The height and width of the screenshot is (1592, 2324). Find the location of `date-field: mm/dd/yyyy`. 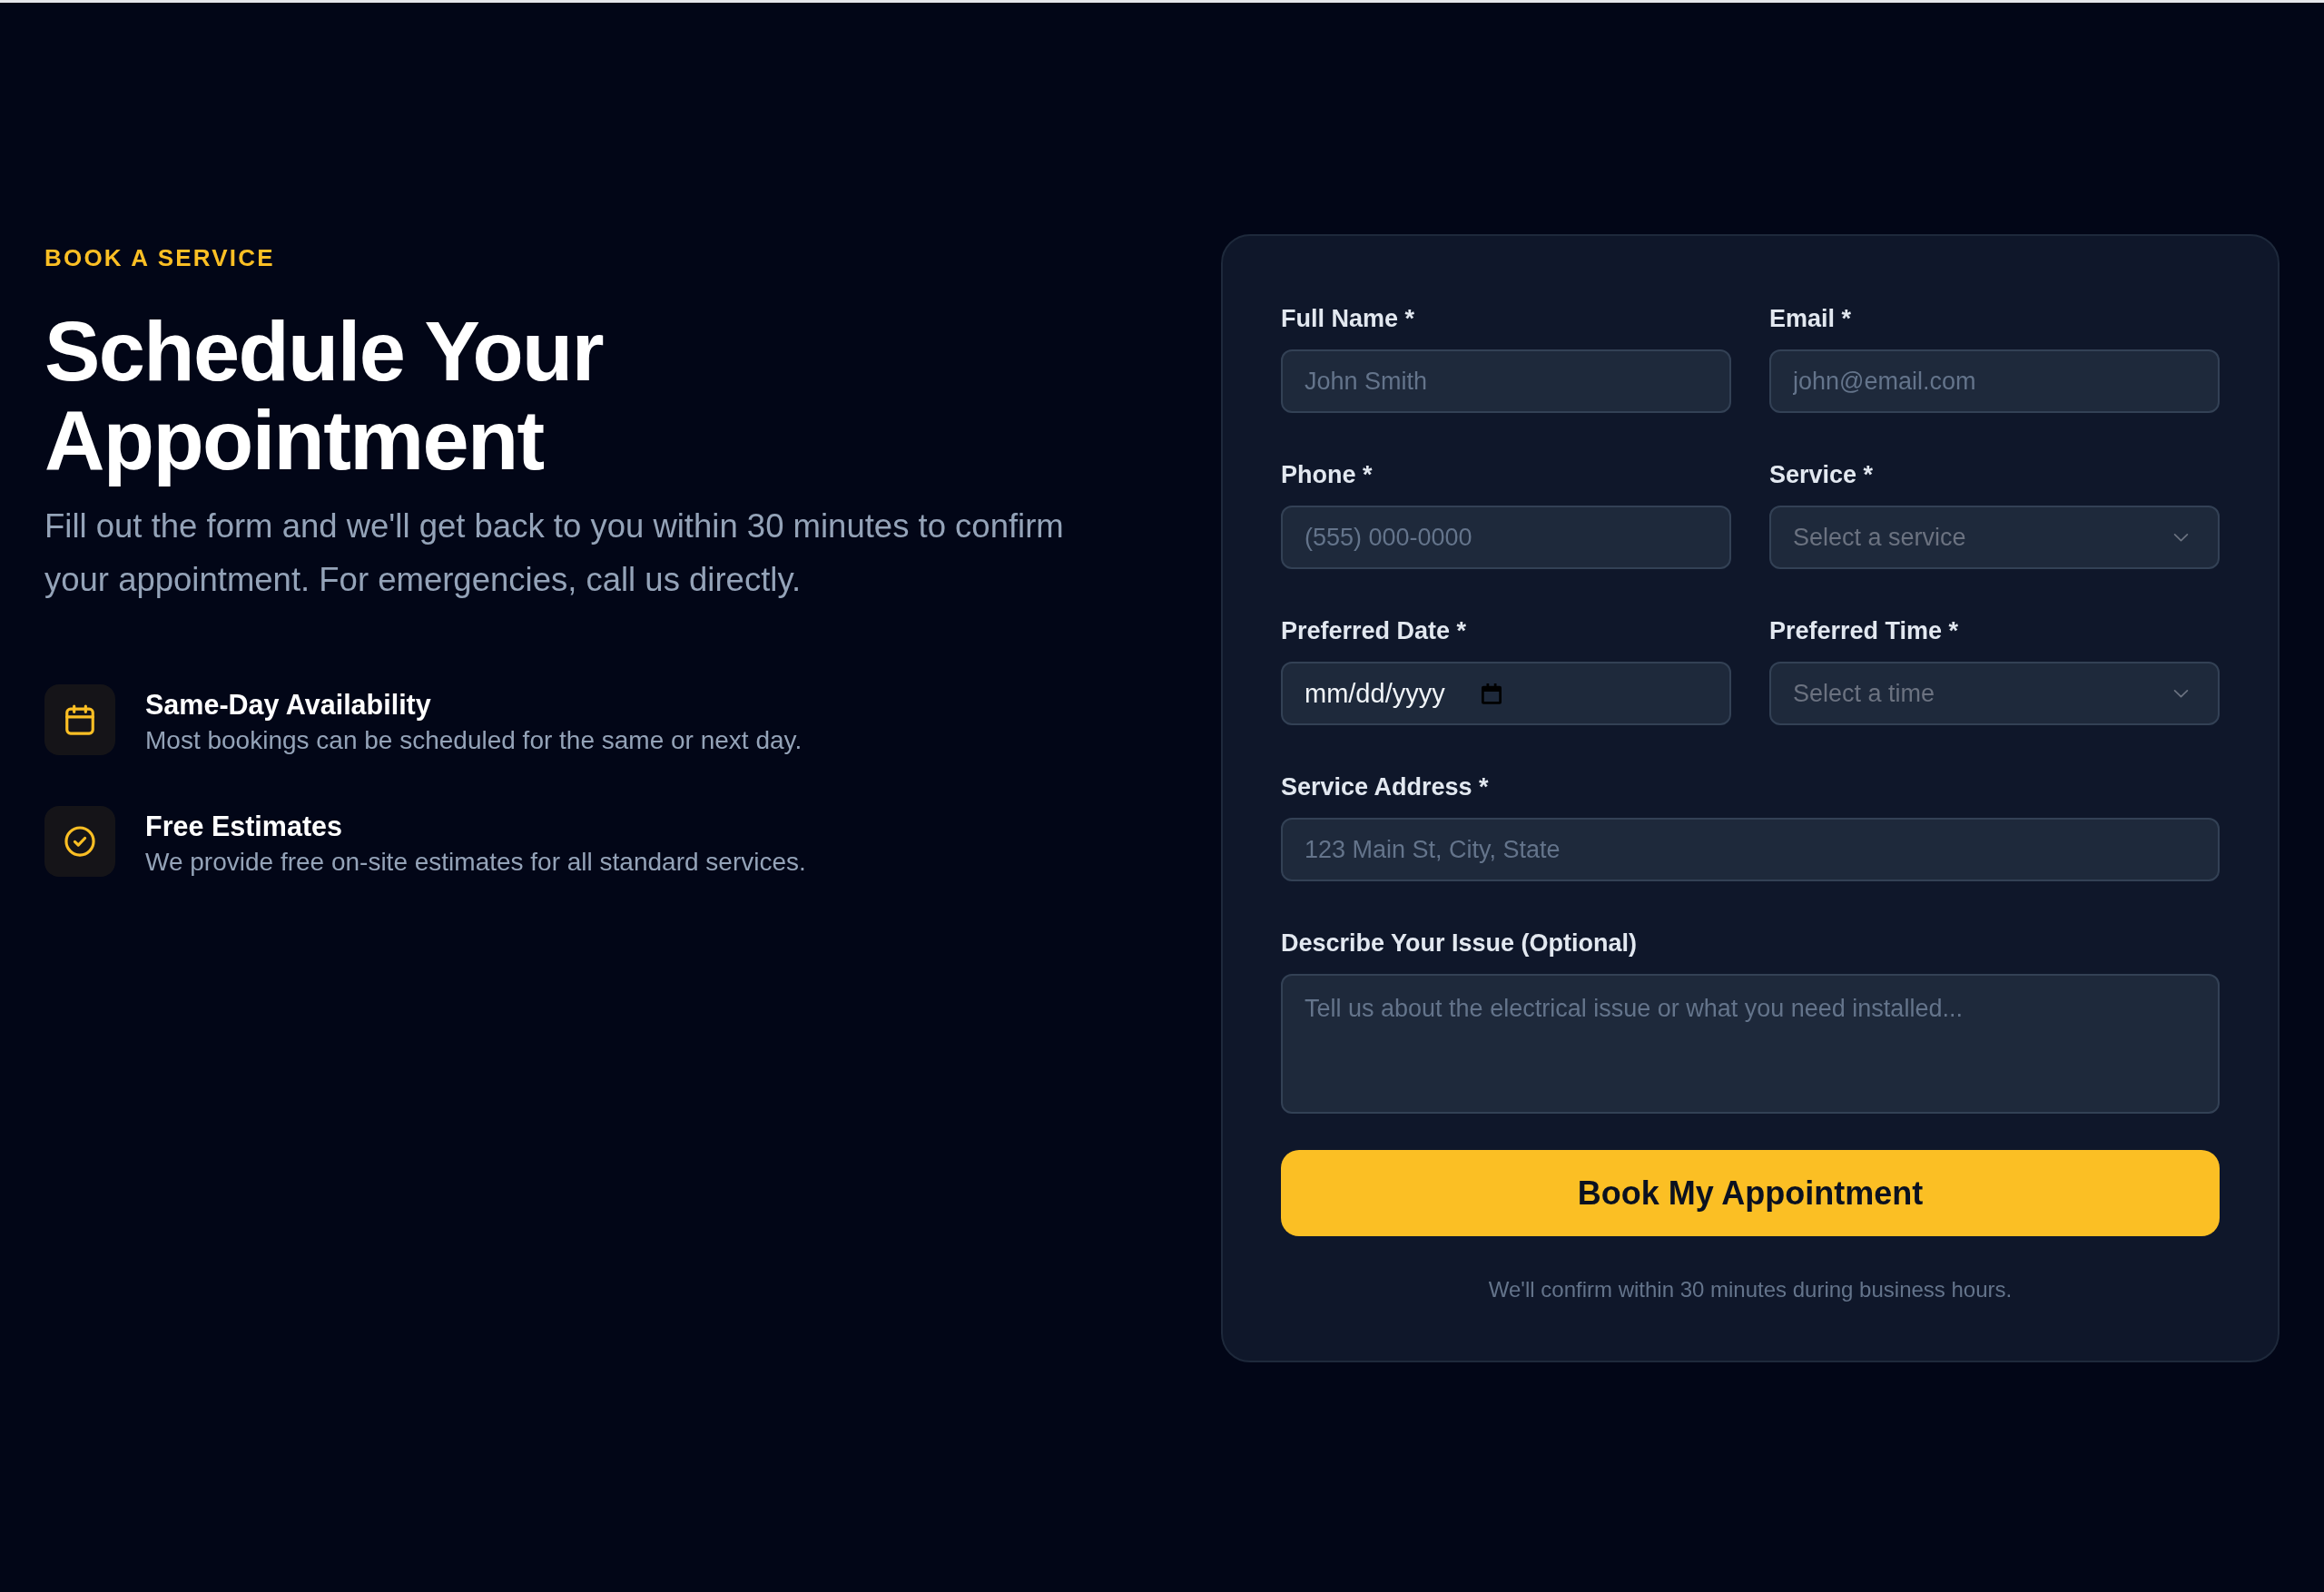

date-field: mm/dd/yyyy is located at coordinates (1506, 693).